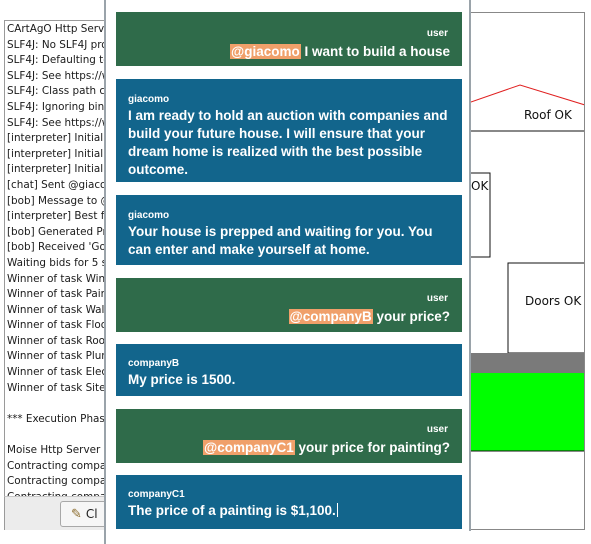 This screenshot has width=591, height=544. I want to click on chat-message-user: user @companyB your price?, so click(289, 305).